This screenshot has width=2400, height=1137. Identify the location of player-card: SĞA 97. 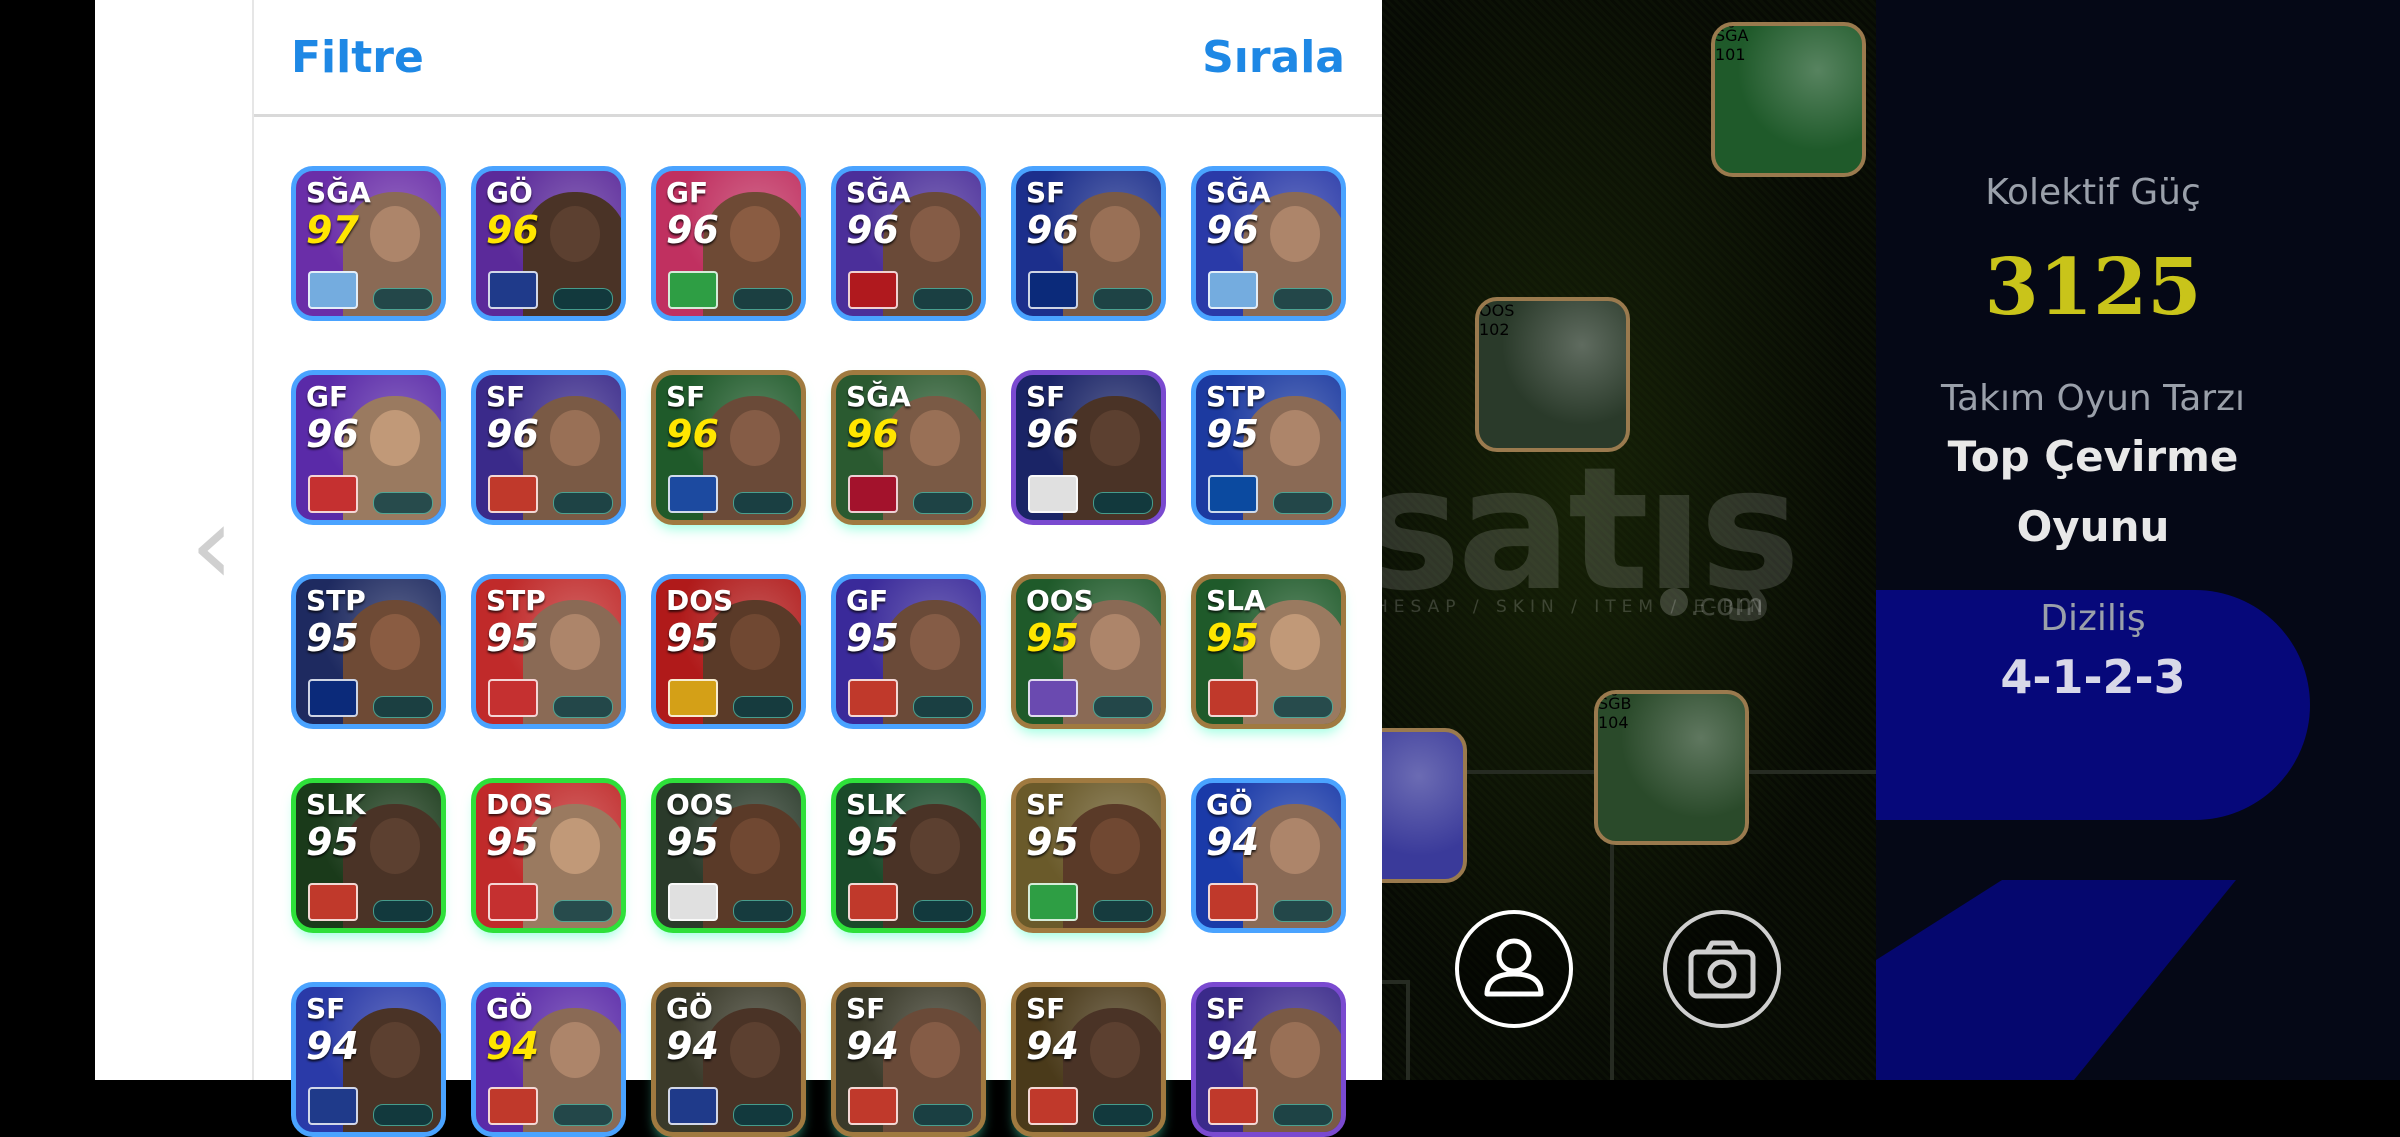
(368, 243).